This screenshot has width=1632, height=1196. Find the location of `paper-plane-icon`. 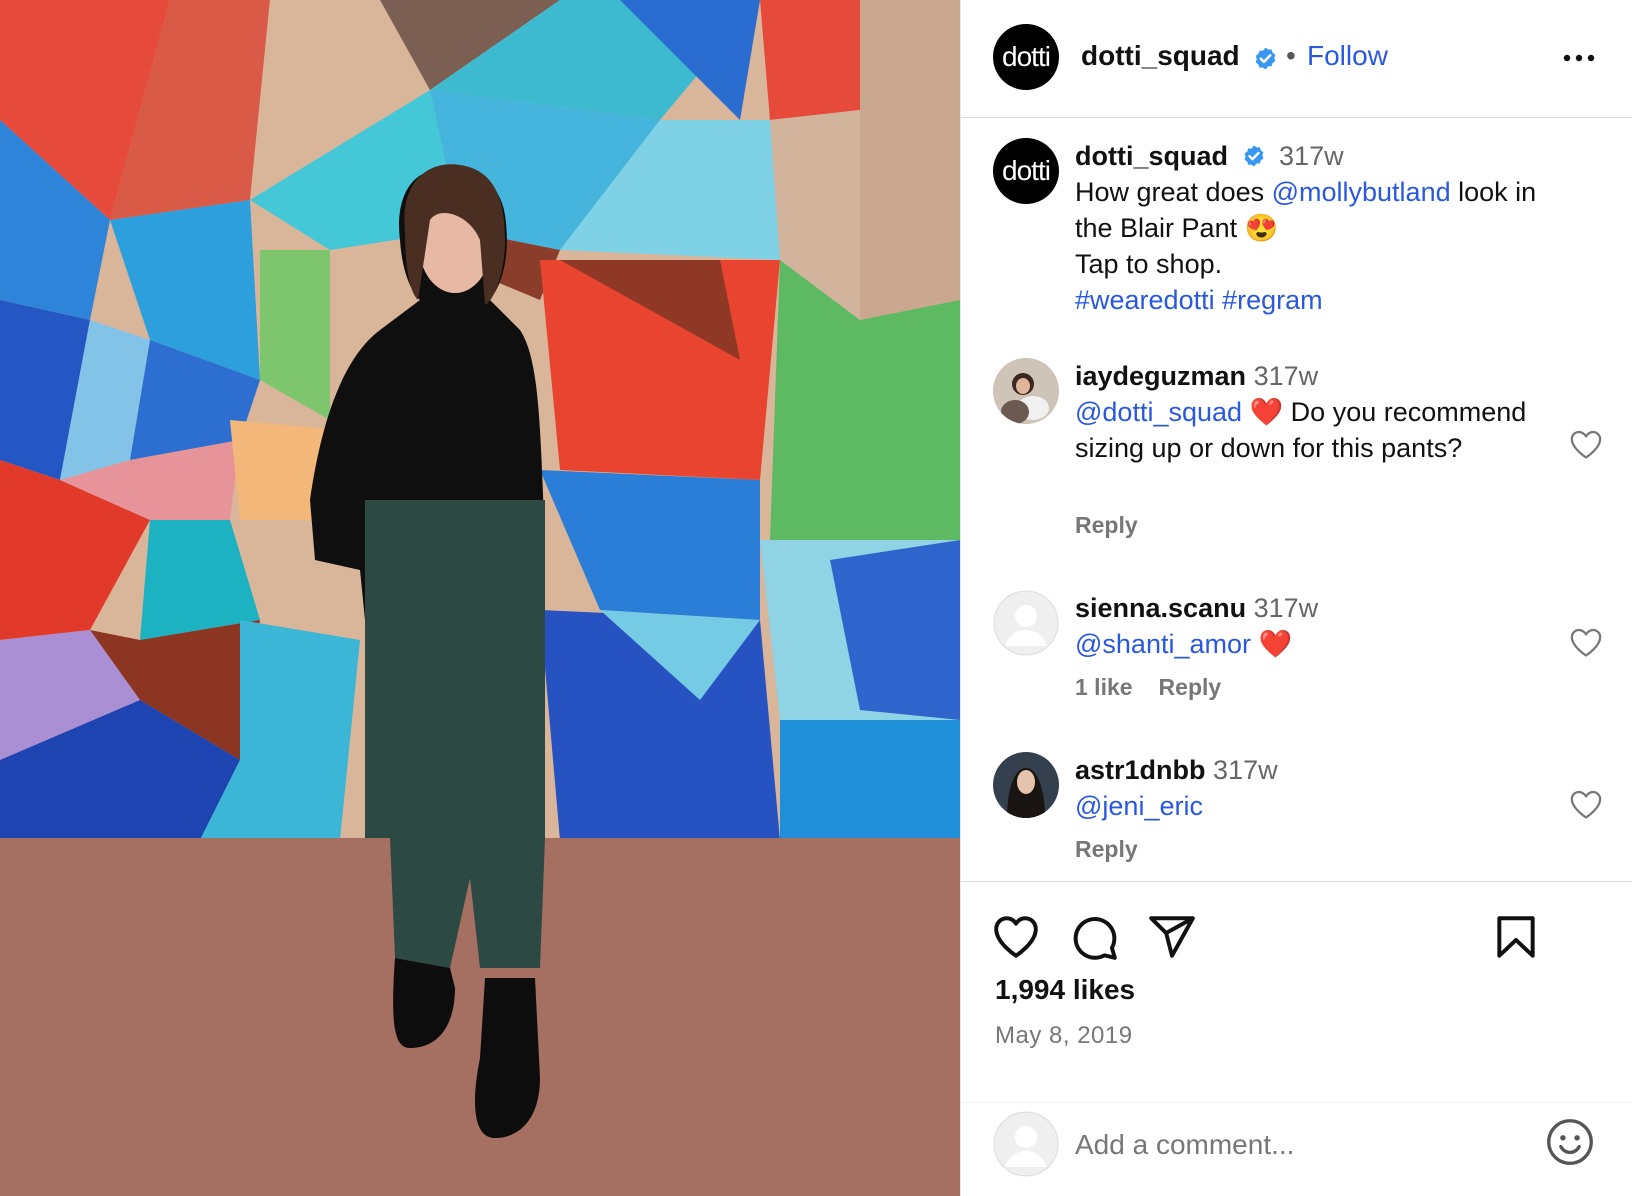

paper-plane-icon is located at coordinates (1172, 937).